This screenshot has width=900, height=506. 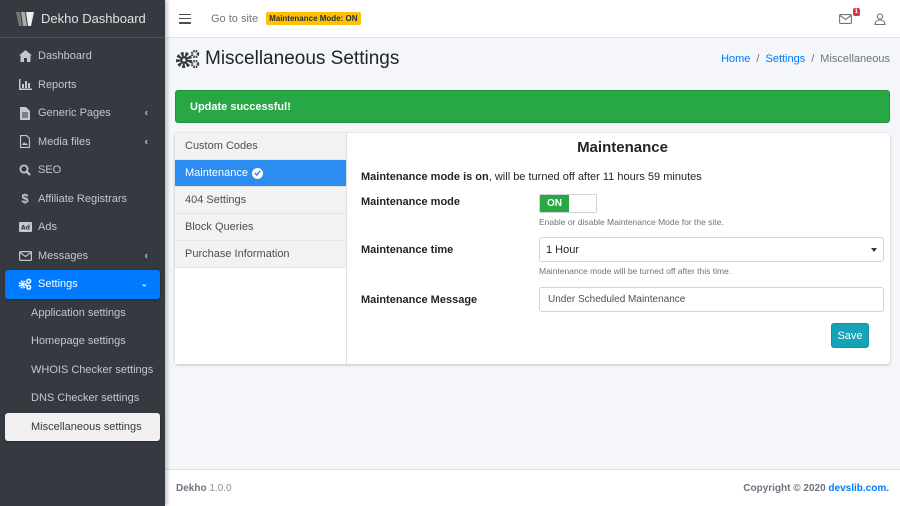 What do you see at coordinates (50, 170) in the screenshot?
I see `sidebar-item-label: SEO` at bounding box center [50, 170].